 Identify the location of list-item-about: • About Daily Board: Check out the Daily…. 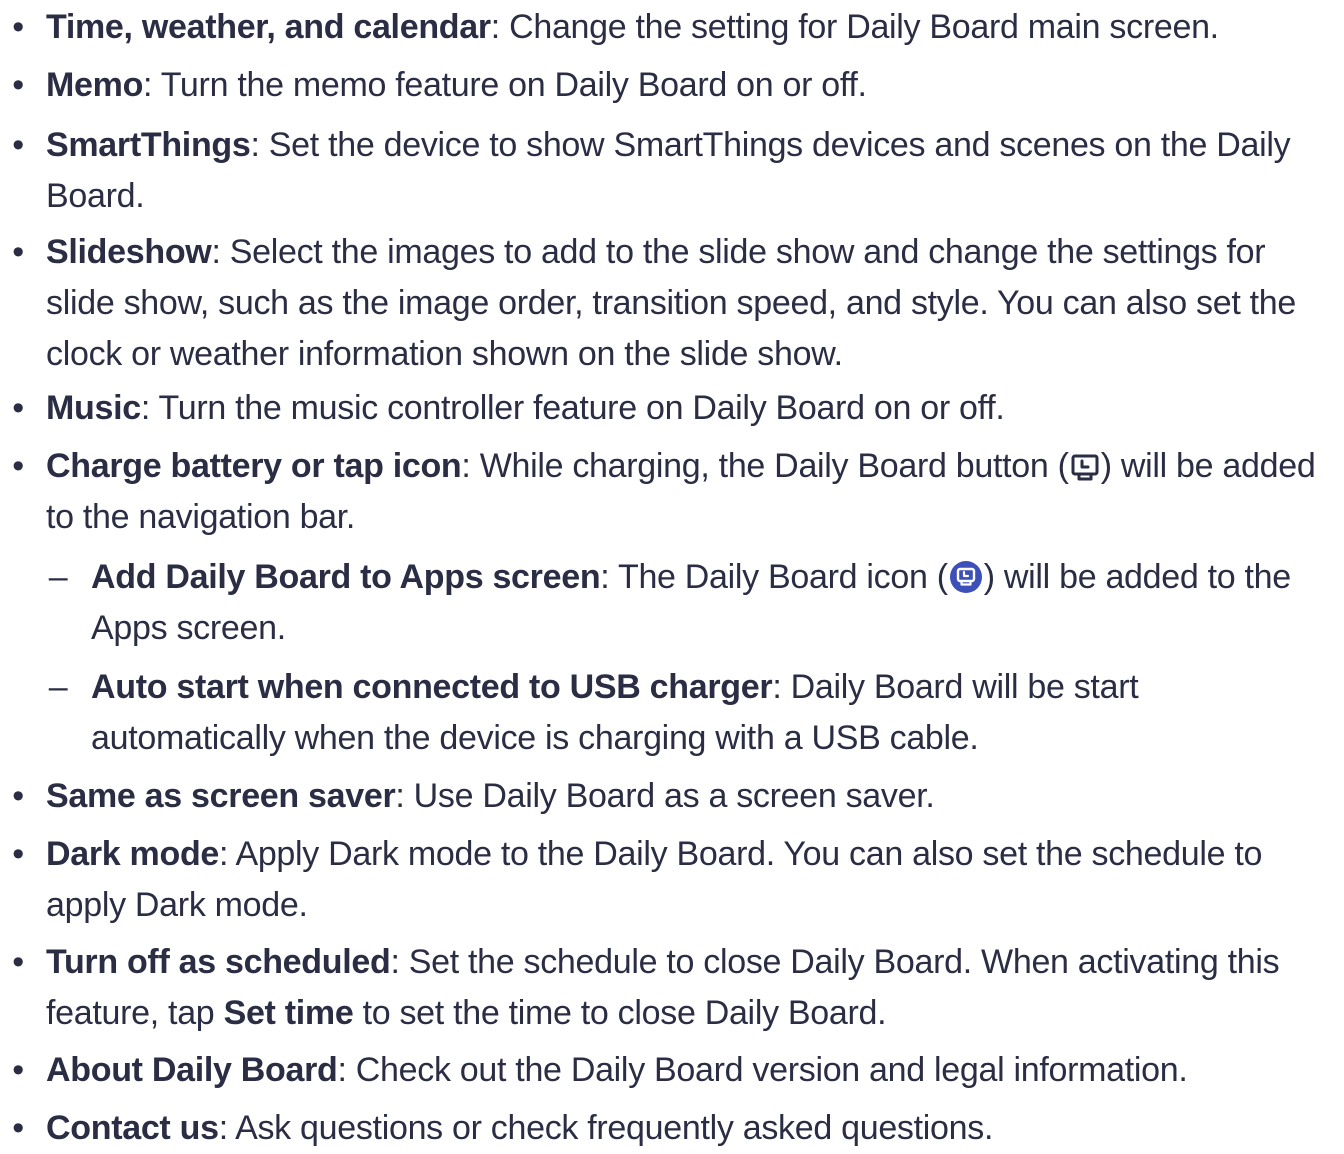
(669, 1070).